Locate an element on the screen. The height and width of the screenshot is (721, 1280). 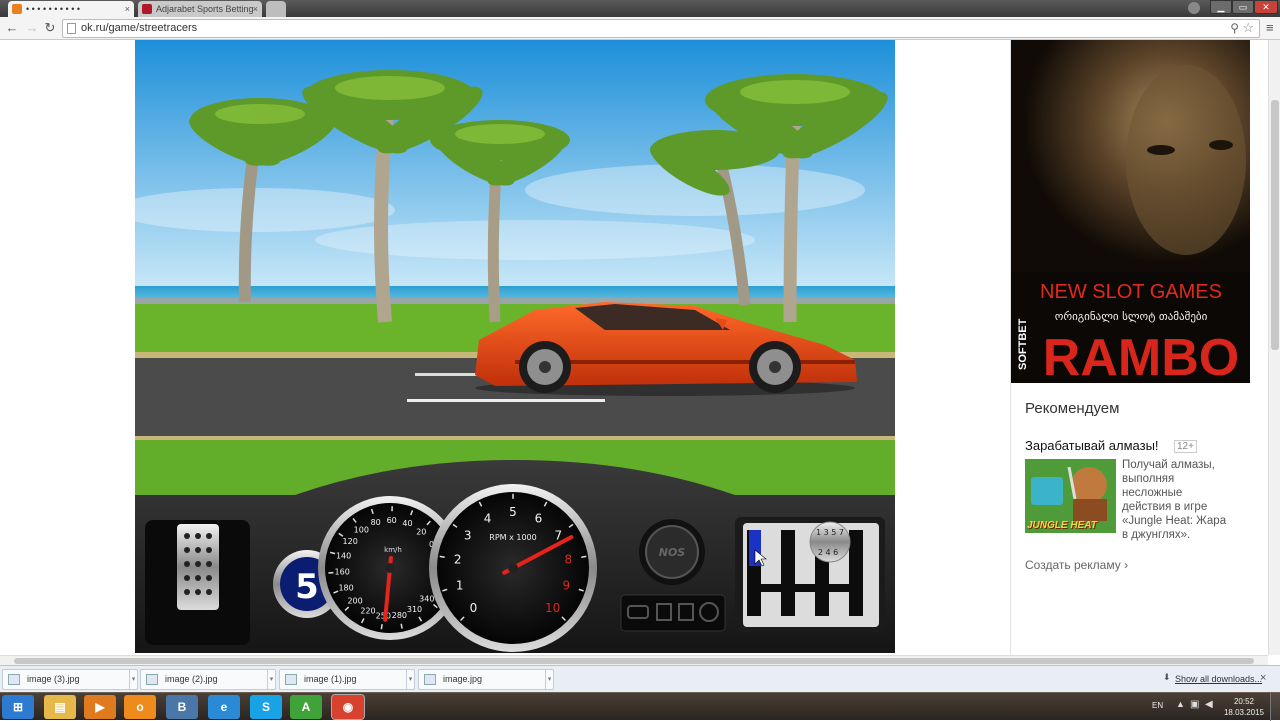
explorer-icon: ▤ is located at coordinates (60, 707).